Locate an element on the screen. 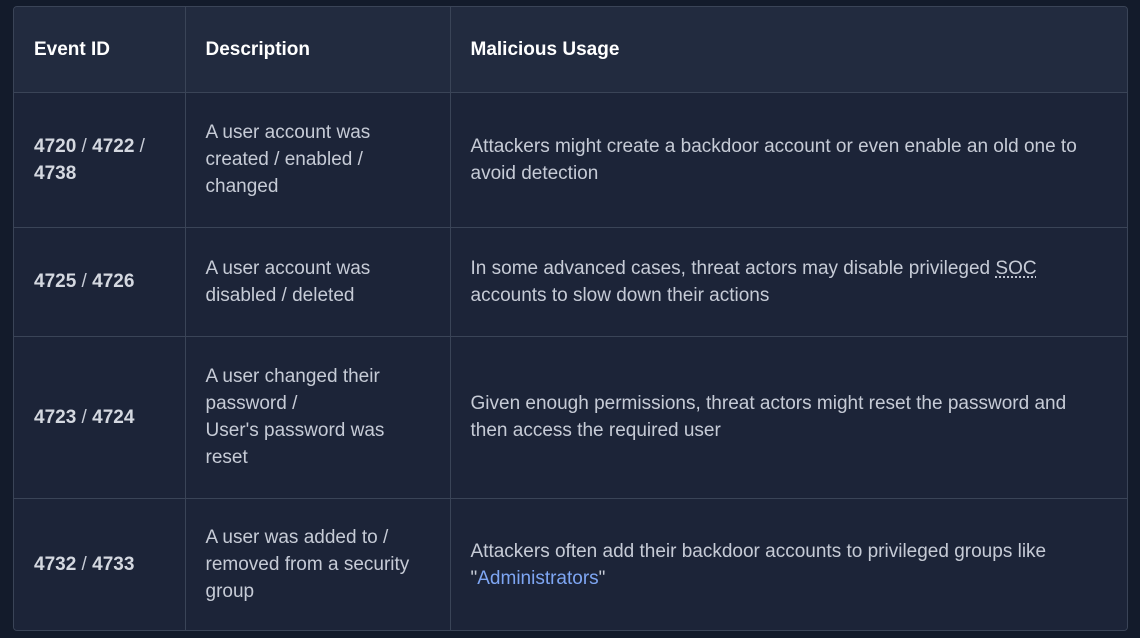 The image size is (1140, 638). event-id: 4726 is located at coordinates (113, 281).